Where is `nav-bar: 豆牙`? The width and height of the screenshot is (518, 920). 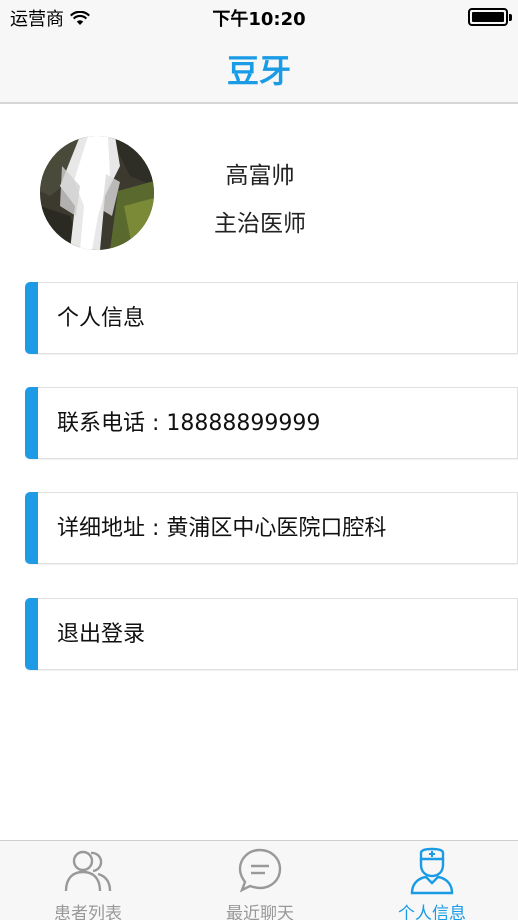 nav-bar: 豆牙 is located at coordinates (259, 69).